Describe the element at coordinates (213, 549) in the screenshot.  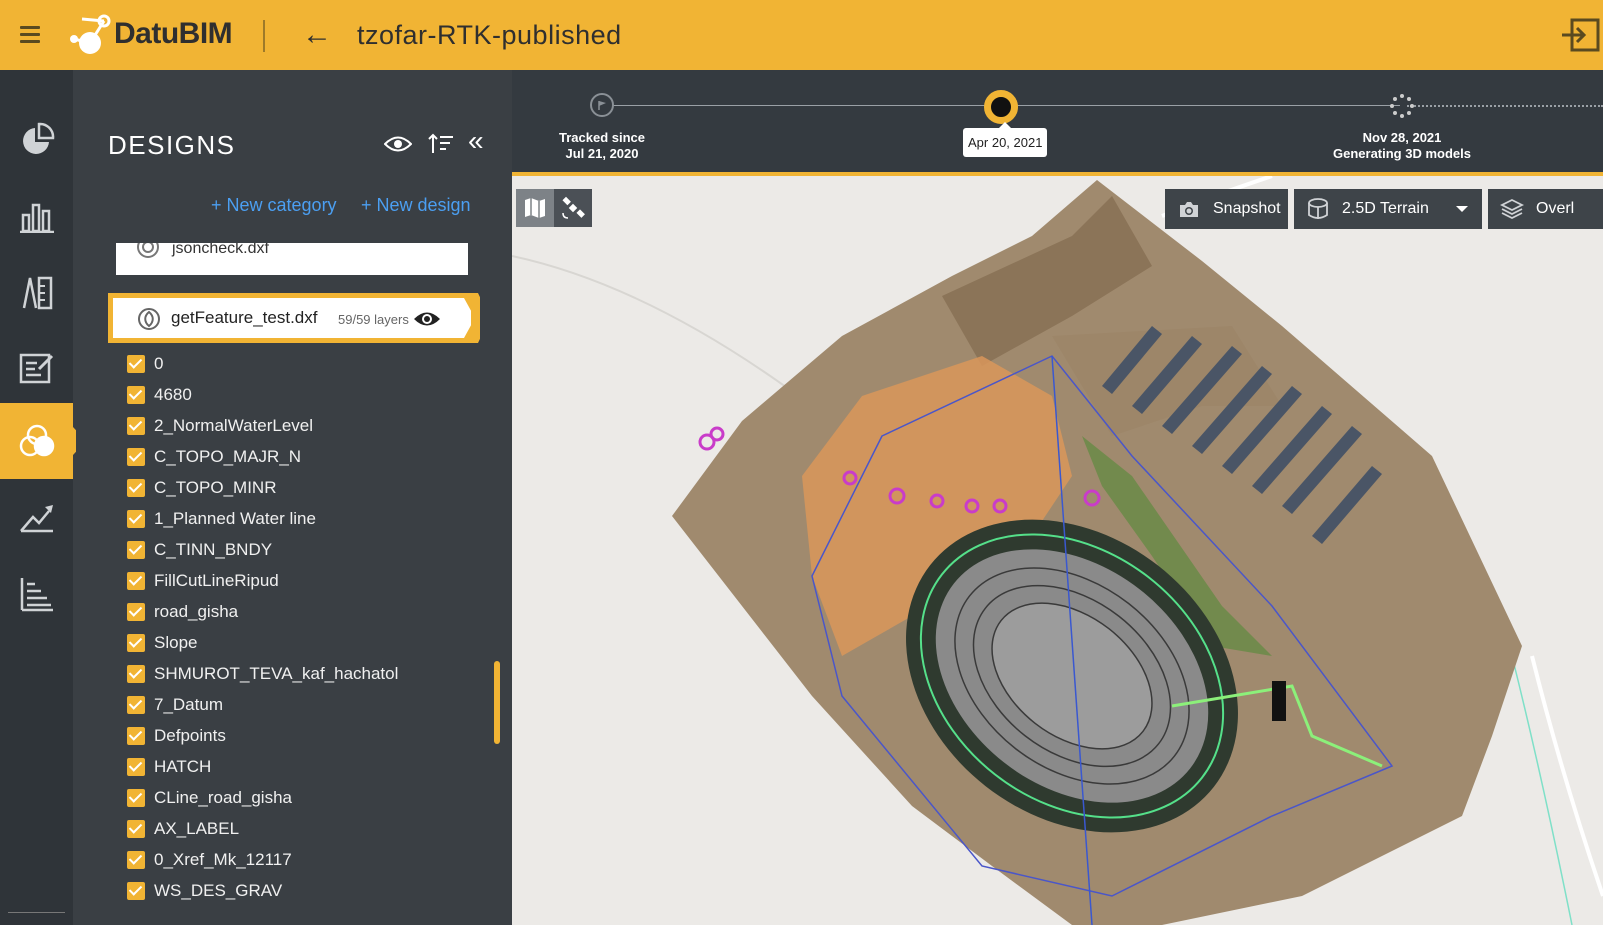
I see `layer-name: C_TINN_BNDY` at that location.